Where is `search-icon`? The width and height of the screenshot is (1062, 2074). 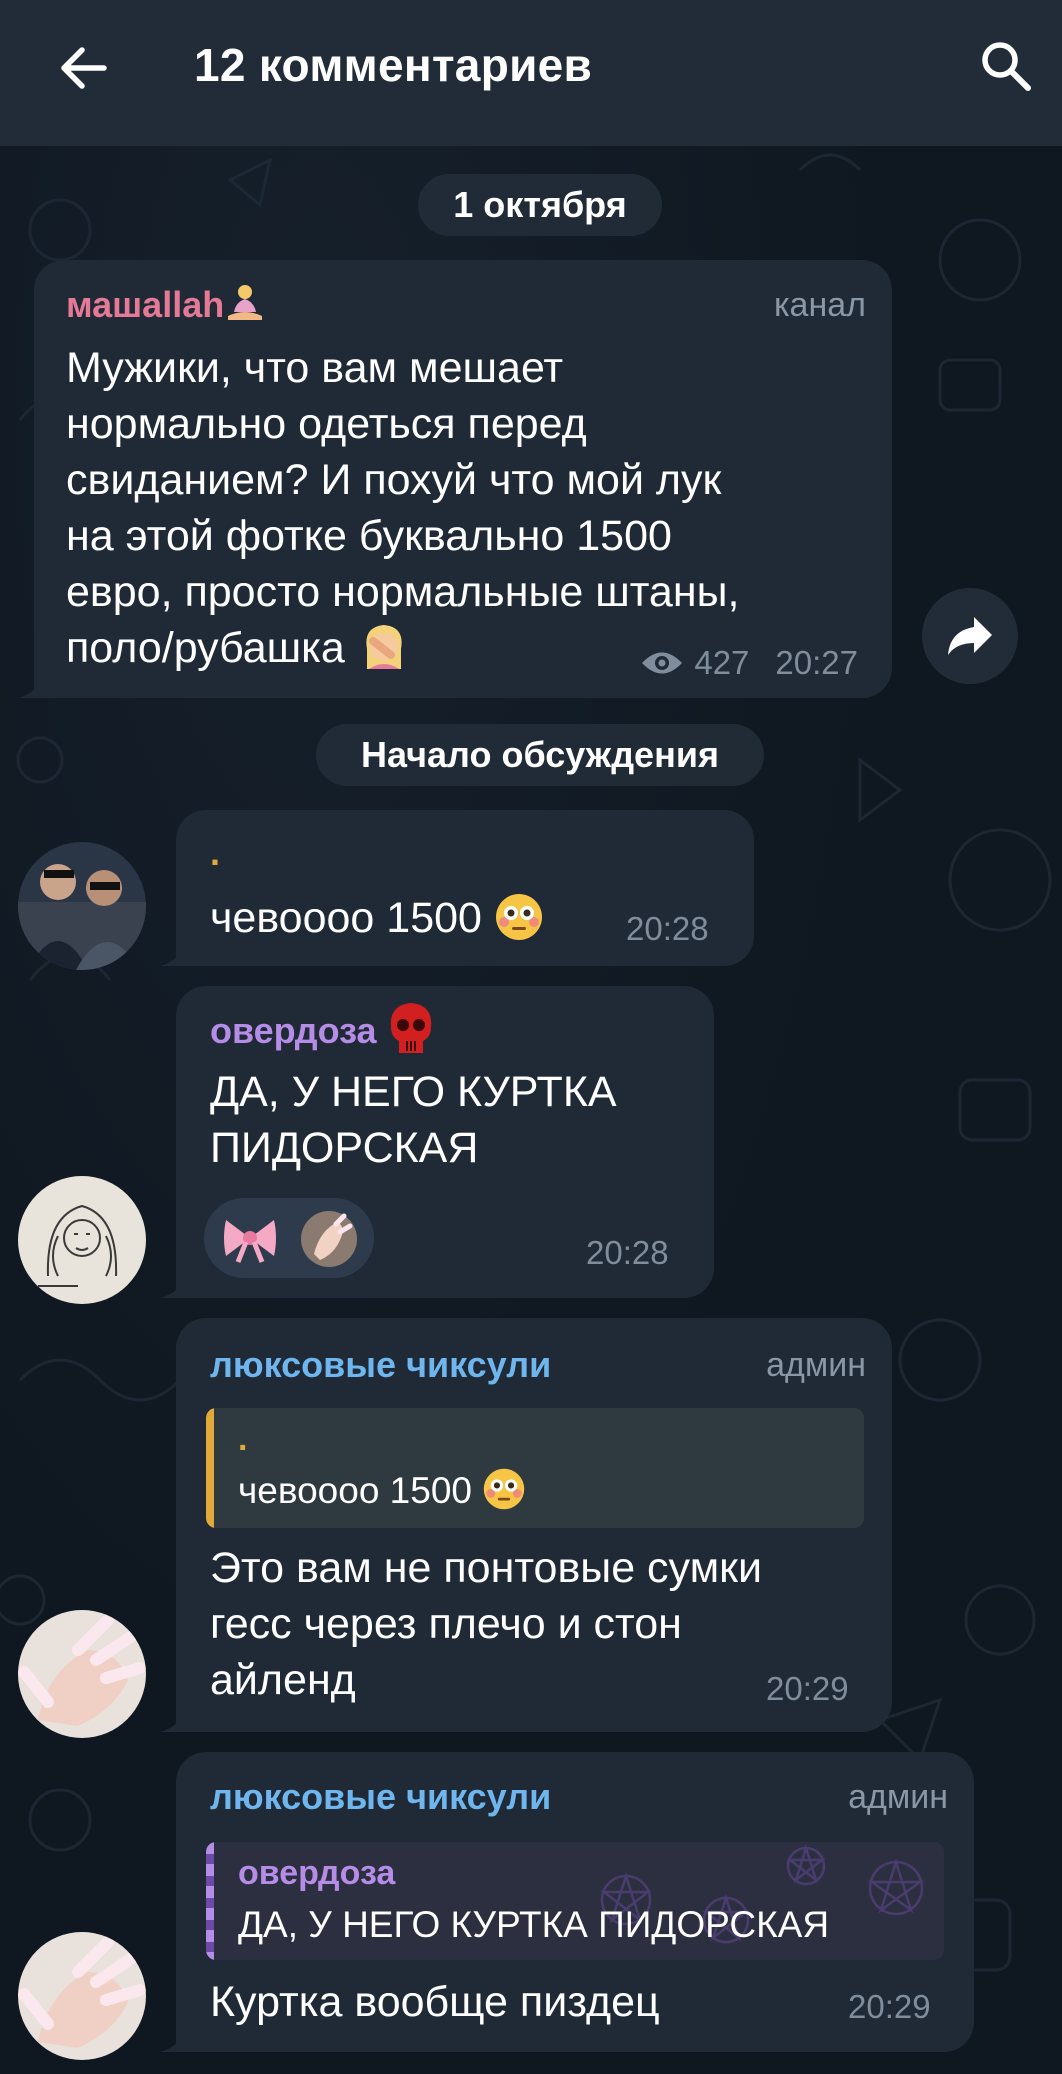 search-icon is located at coordinates (1006, 66).